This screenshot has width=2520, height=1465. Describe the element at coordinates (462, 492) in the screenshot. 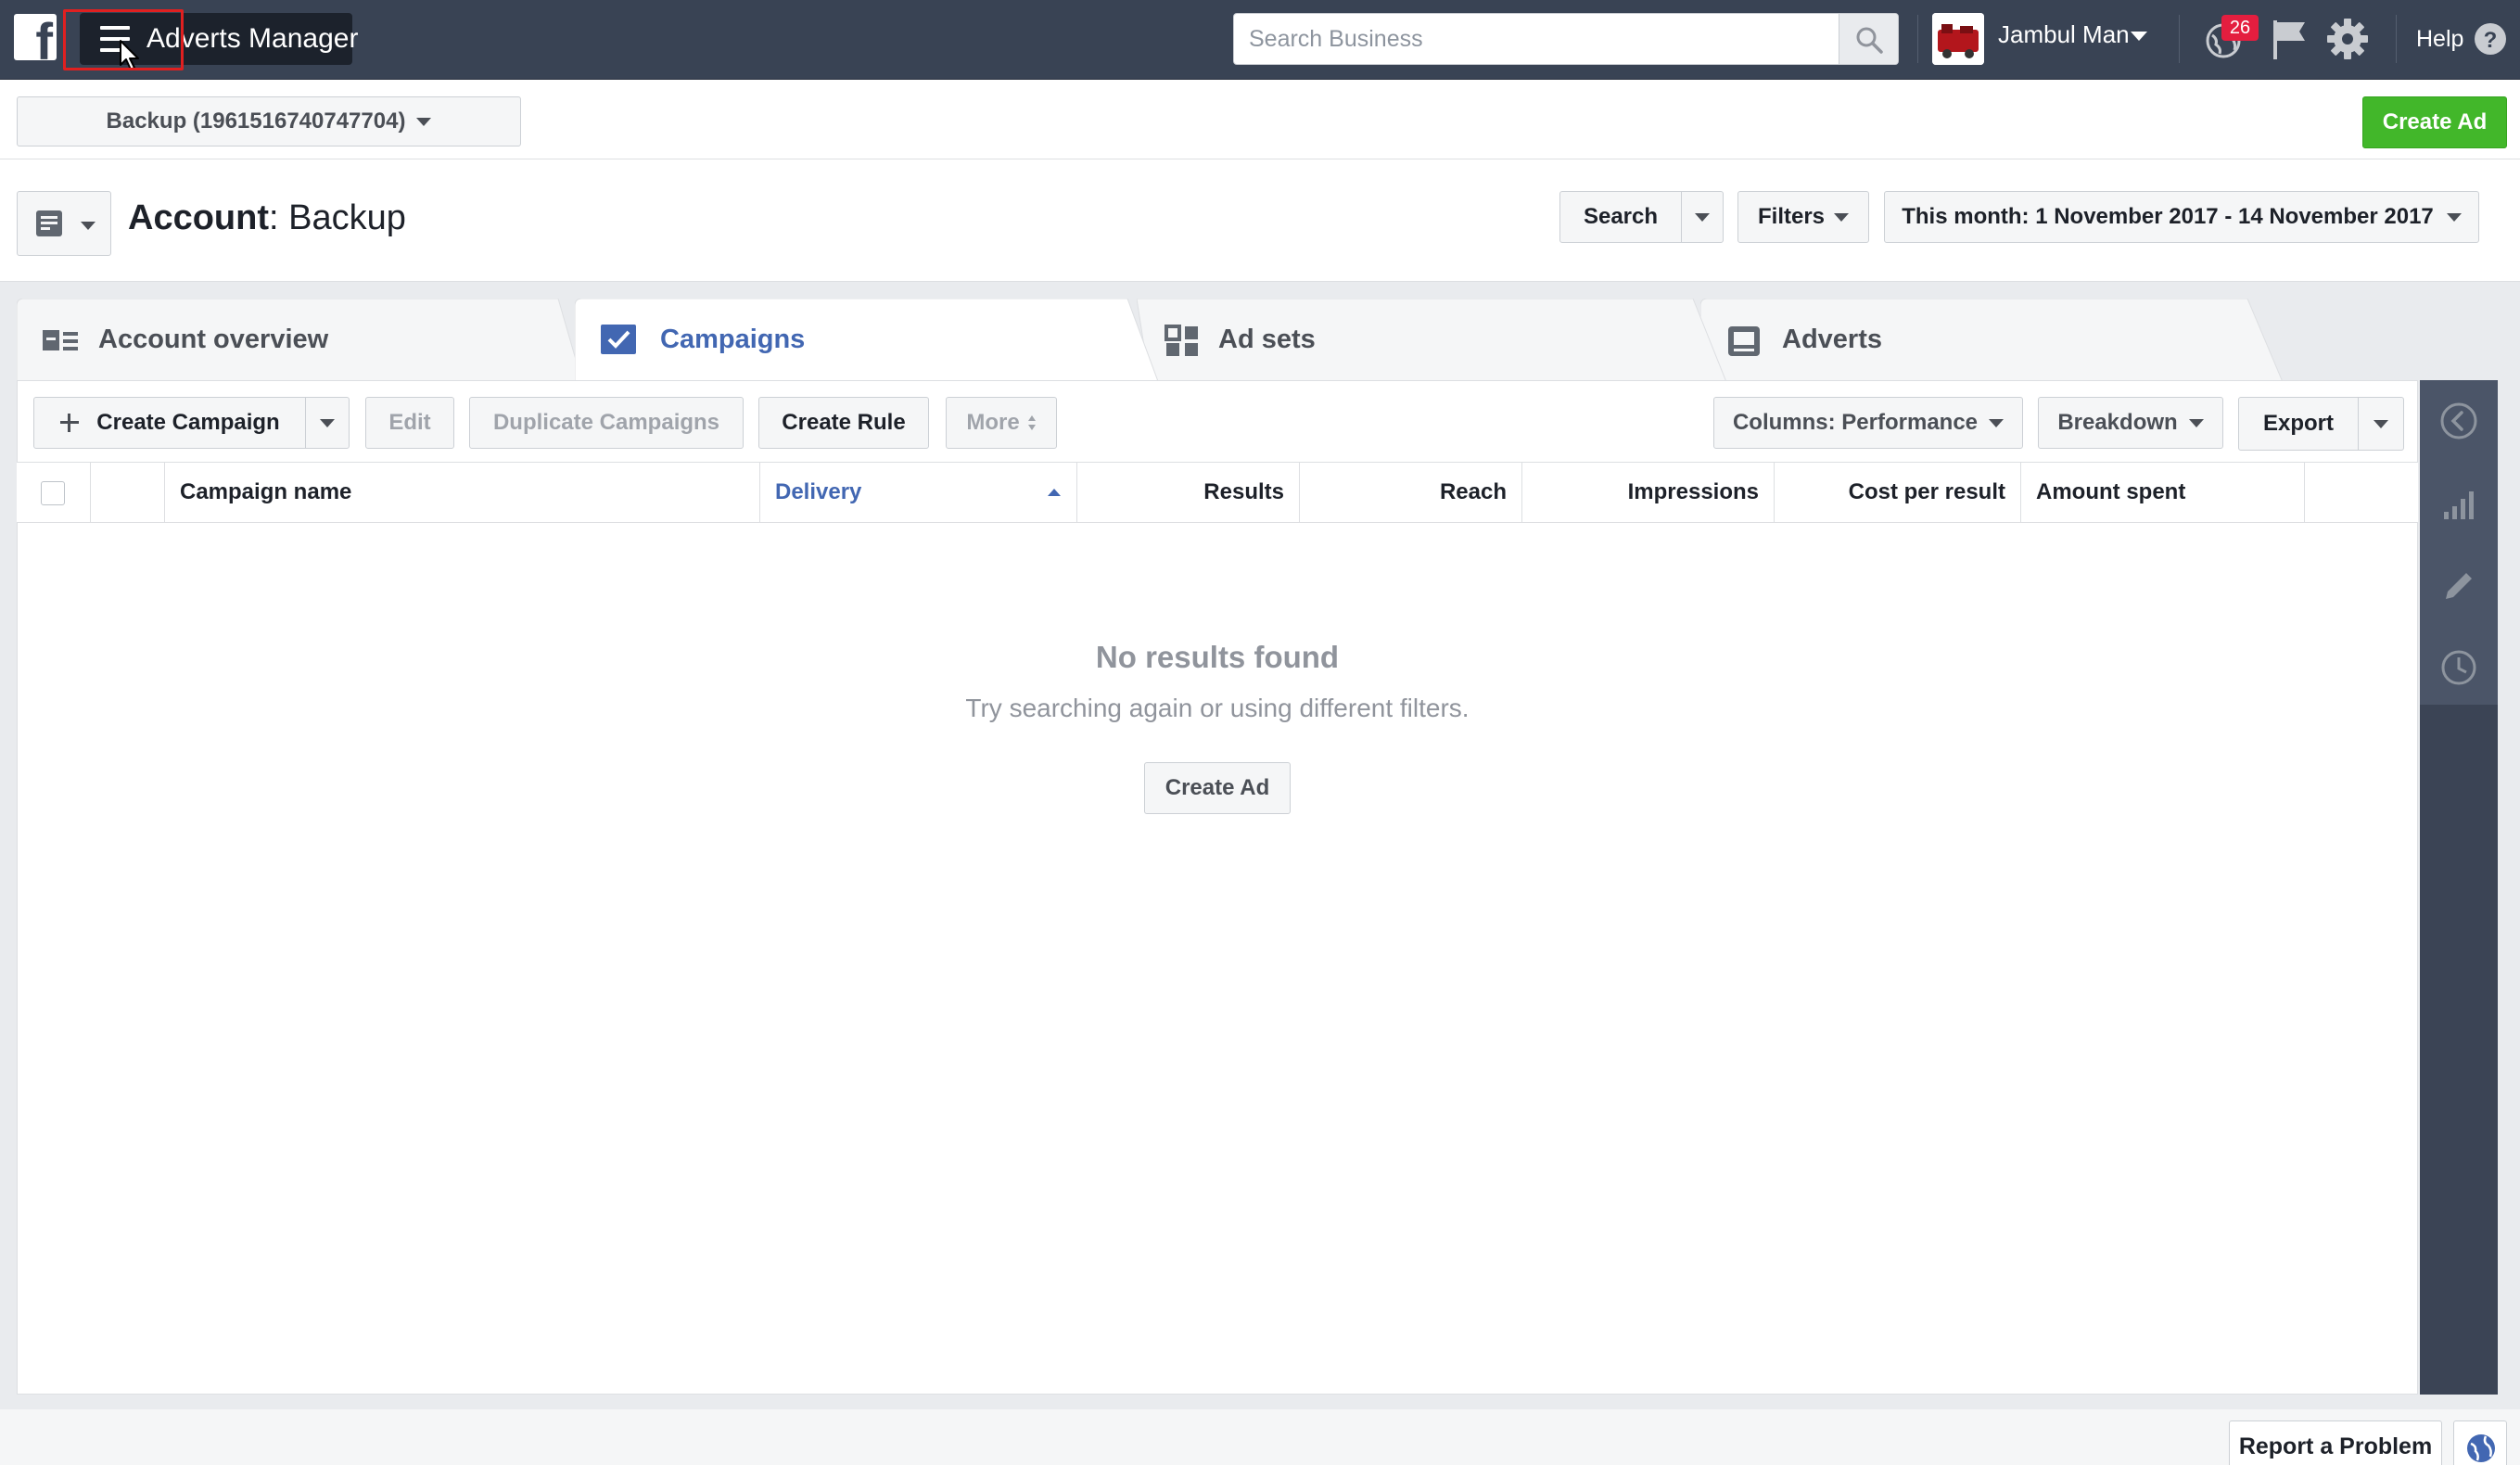

I see `column-header-campaign-name: Campaign name` at that location.